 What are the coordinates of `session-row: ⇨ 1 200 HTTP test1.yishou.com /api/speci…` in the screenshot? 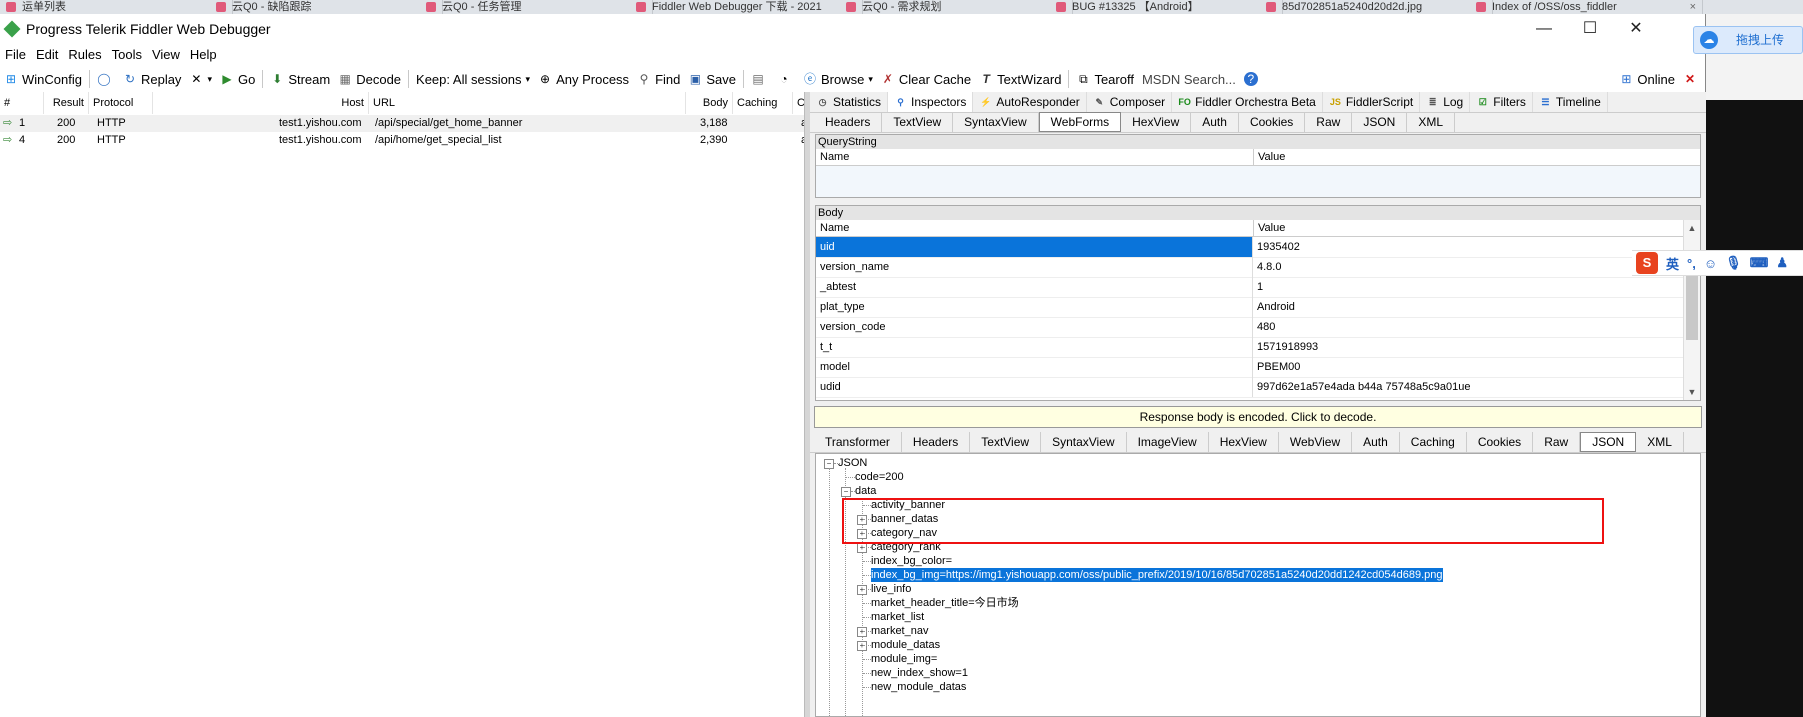 It's located at (403, 123).